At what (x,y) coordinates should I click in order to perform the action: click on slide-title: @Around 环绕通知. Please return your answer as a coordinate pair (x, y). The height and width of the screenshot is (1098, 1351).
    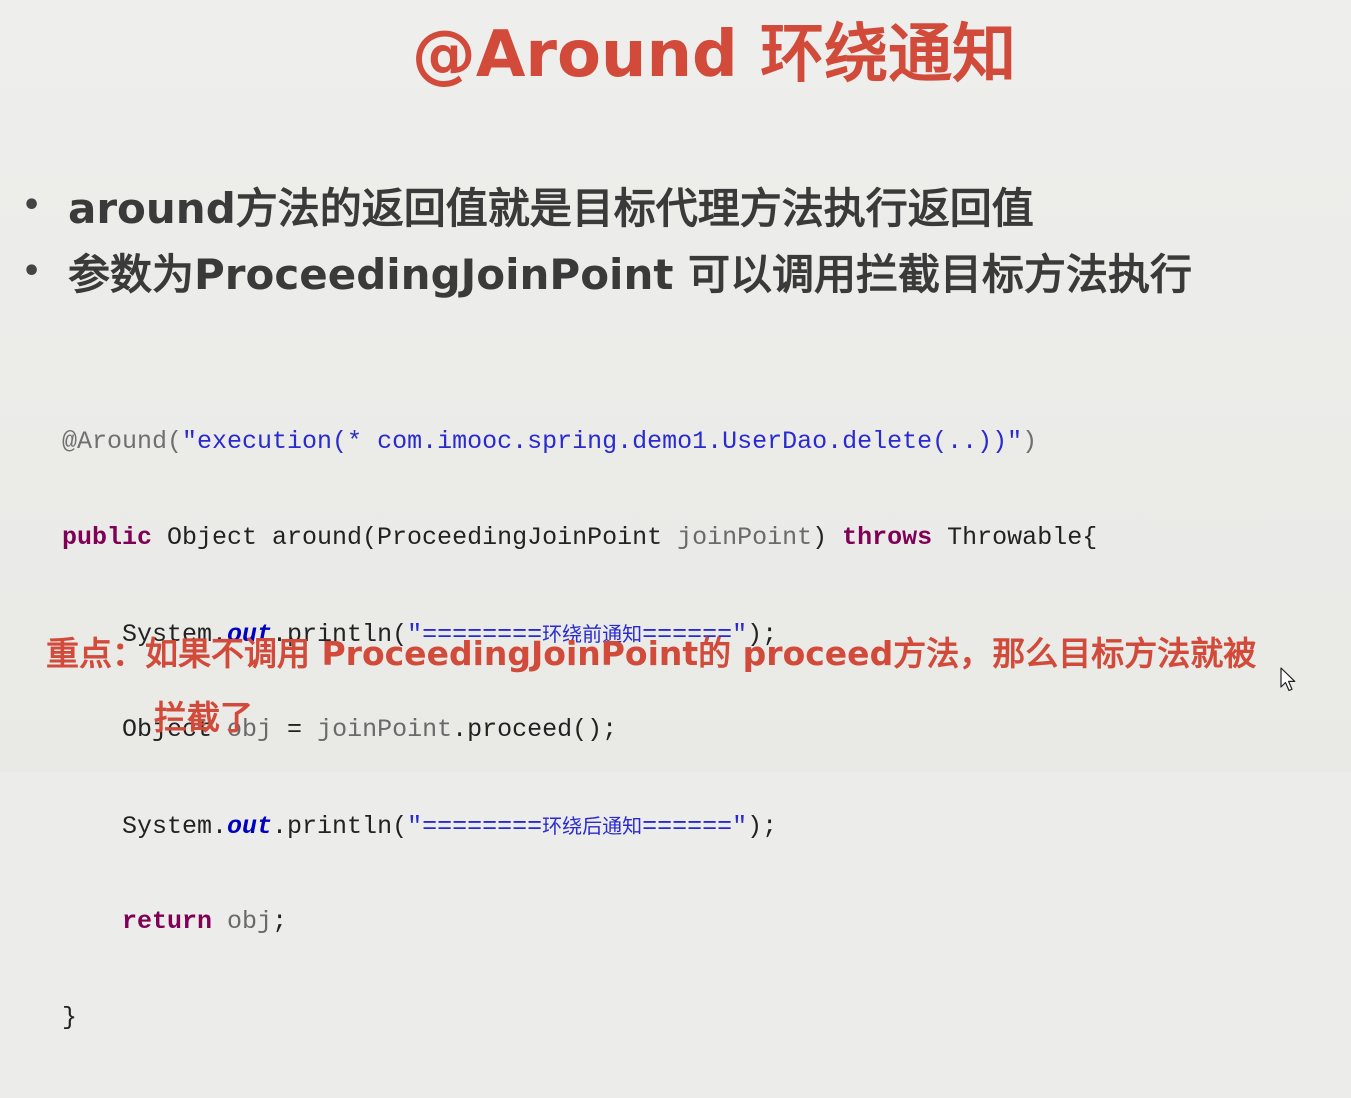
    Looking at the image, I should click on (714, 55).